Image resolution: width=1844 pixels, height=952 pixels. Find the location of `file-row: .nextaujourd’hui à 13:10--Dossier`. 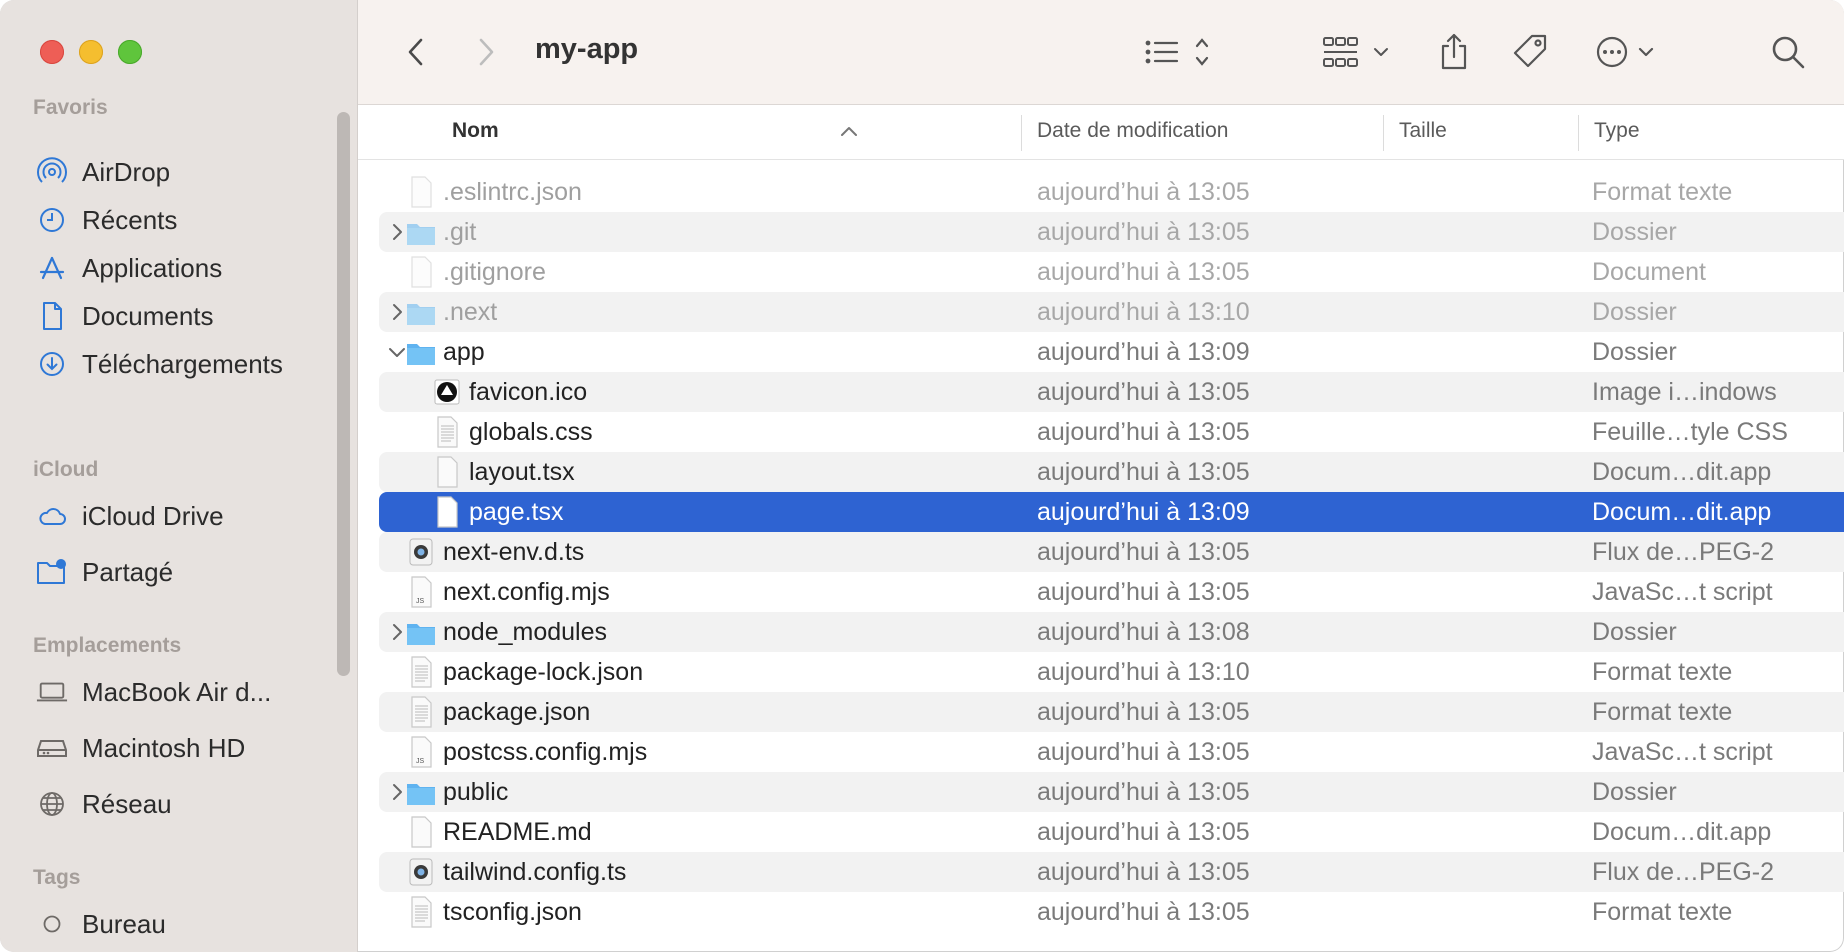

file-row: .nextaujourd’hui à 13:10--Dossier is located at coordinates (1111, 312).